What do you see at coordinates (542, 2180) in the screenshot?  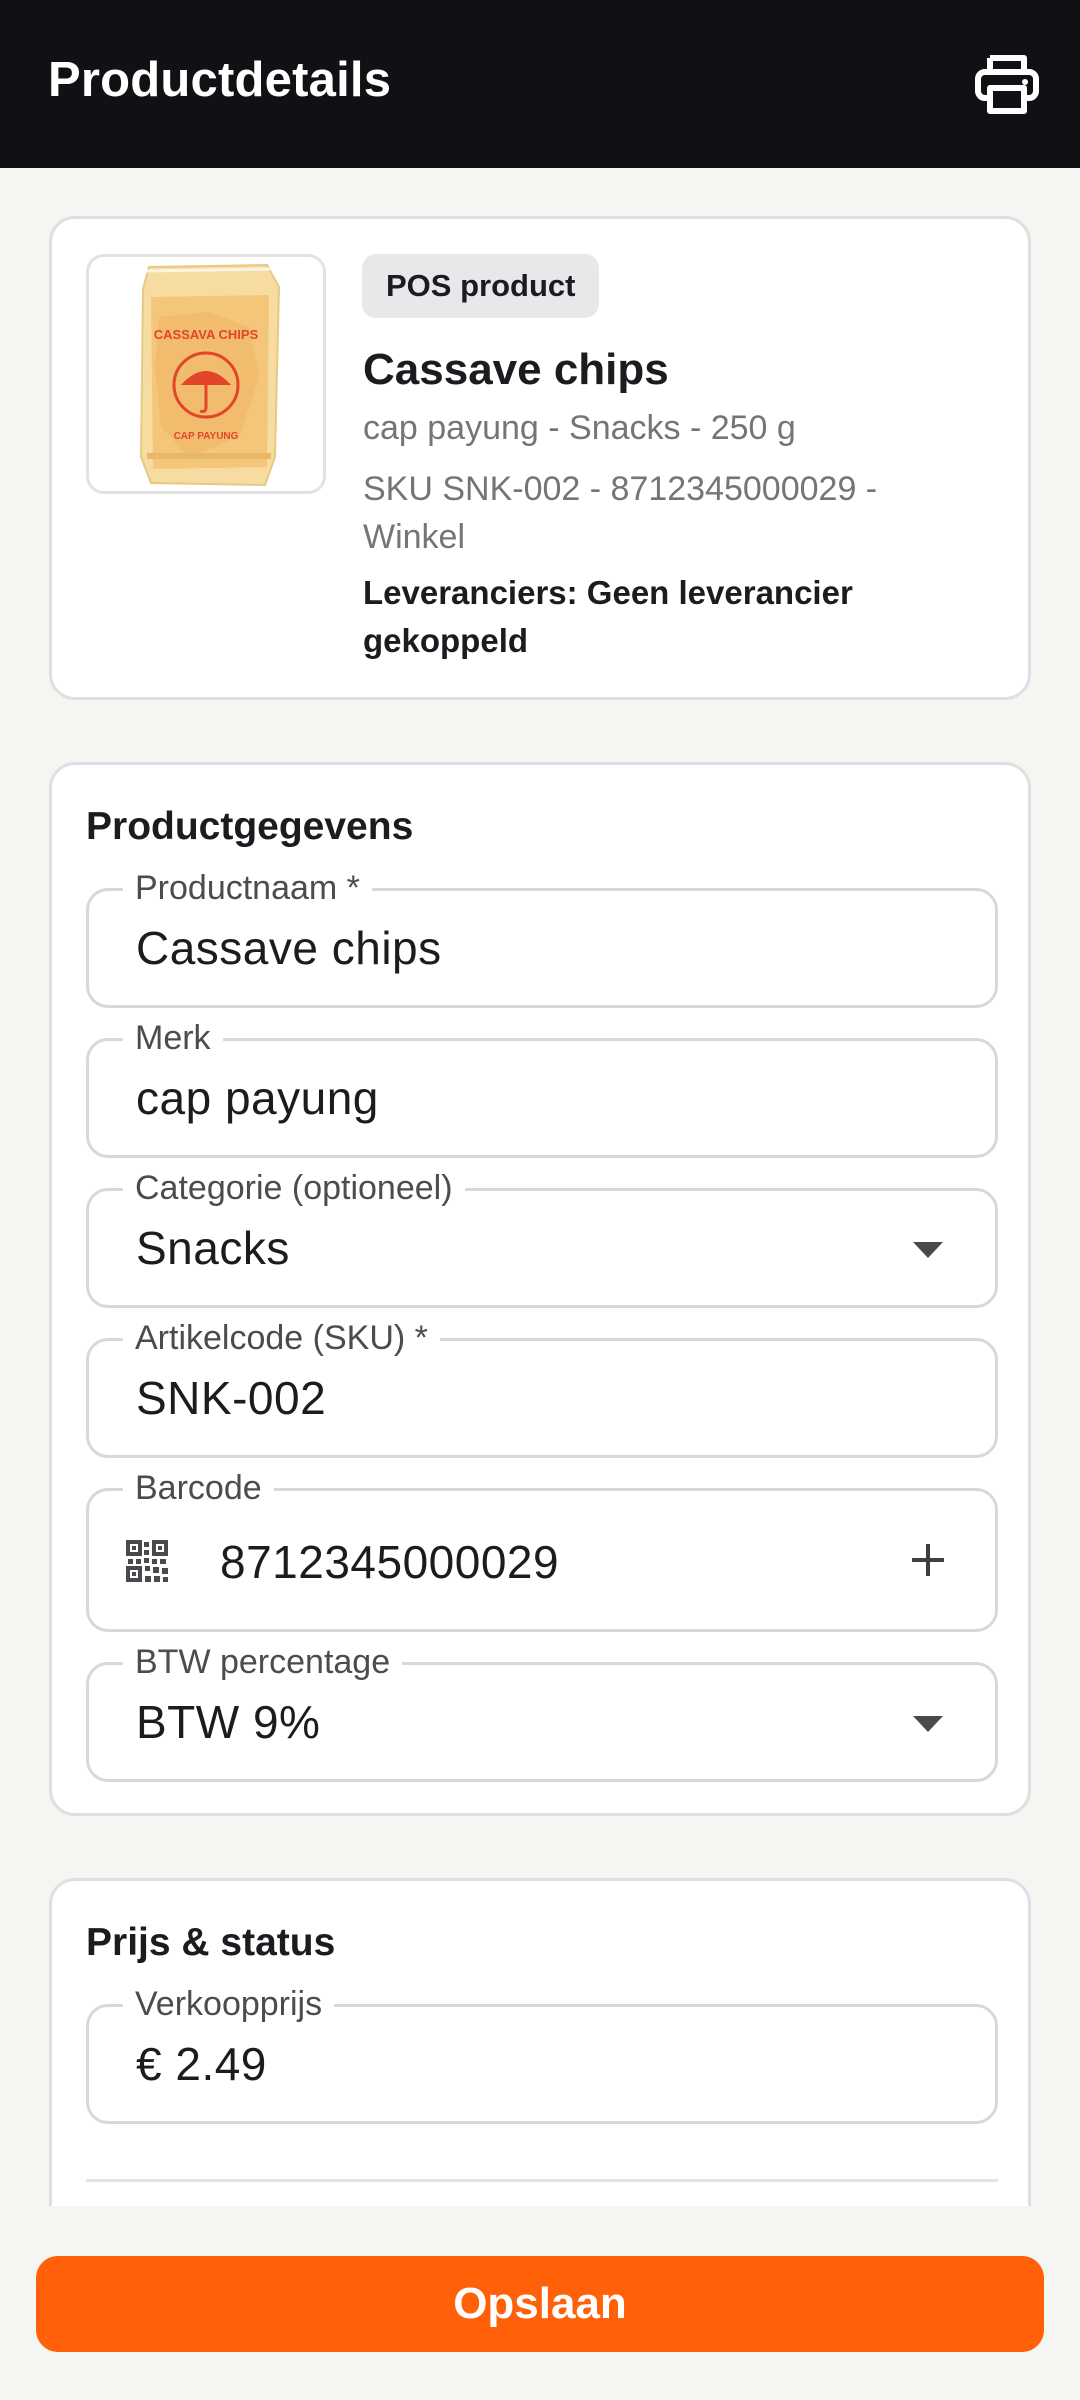 I see `divider` at bounding box center [542, 2180].